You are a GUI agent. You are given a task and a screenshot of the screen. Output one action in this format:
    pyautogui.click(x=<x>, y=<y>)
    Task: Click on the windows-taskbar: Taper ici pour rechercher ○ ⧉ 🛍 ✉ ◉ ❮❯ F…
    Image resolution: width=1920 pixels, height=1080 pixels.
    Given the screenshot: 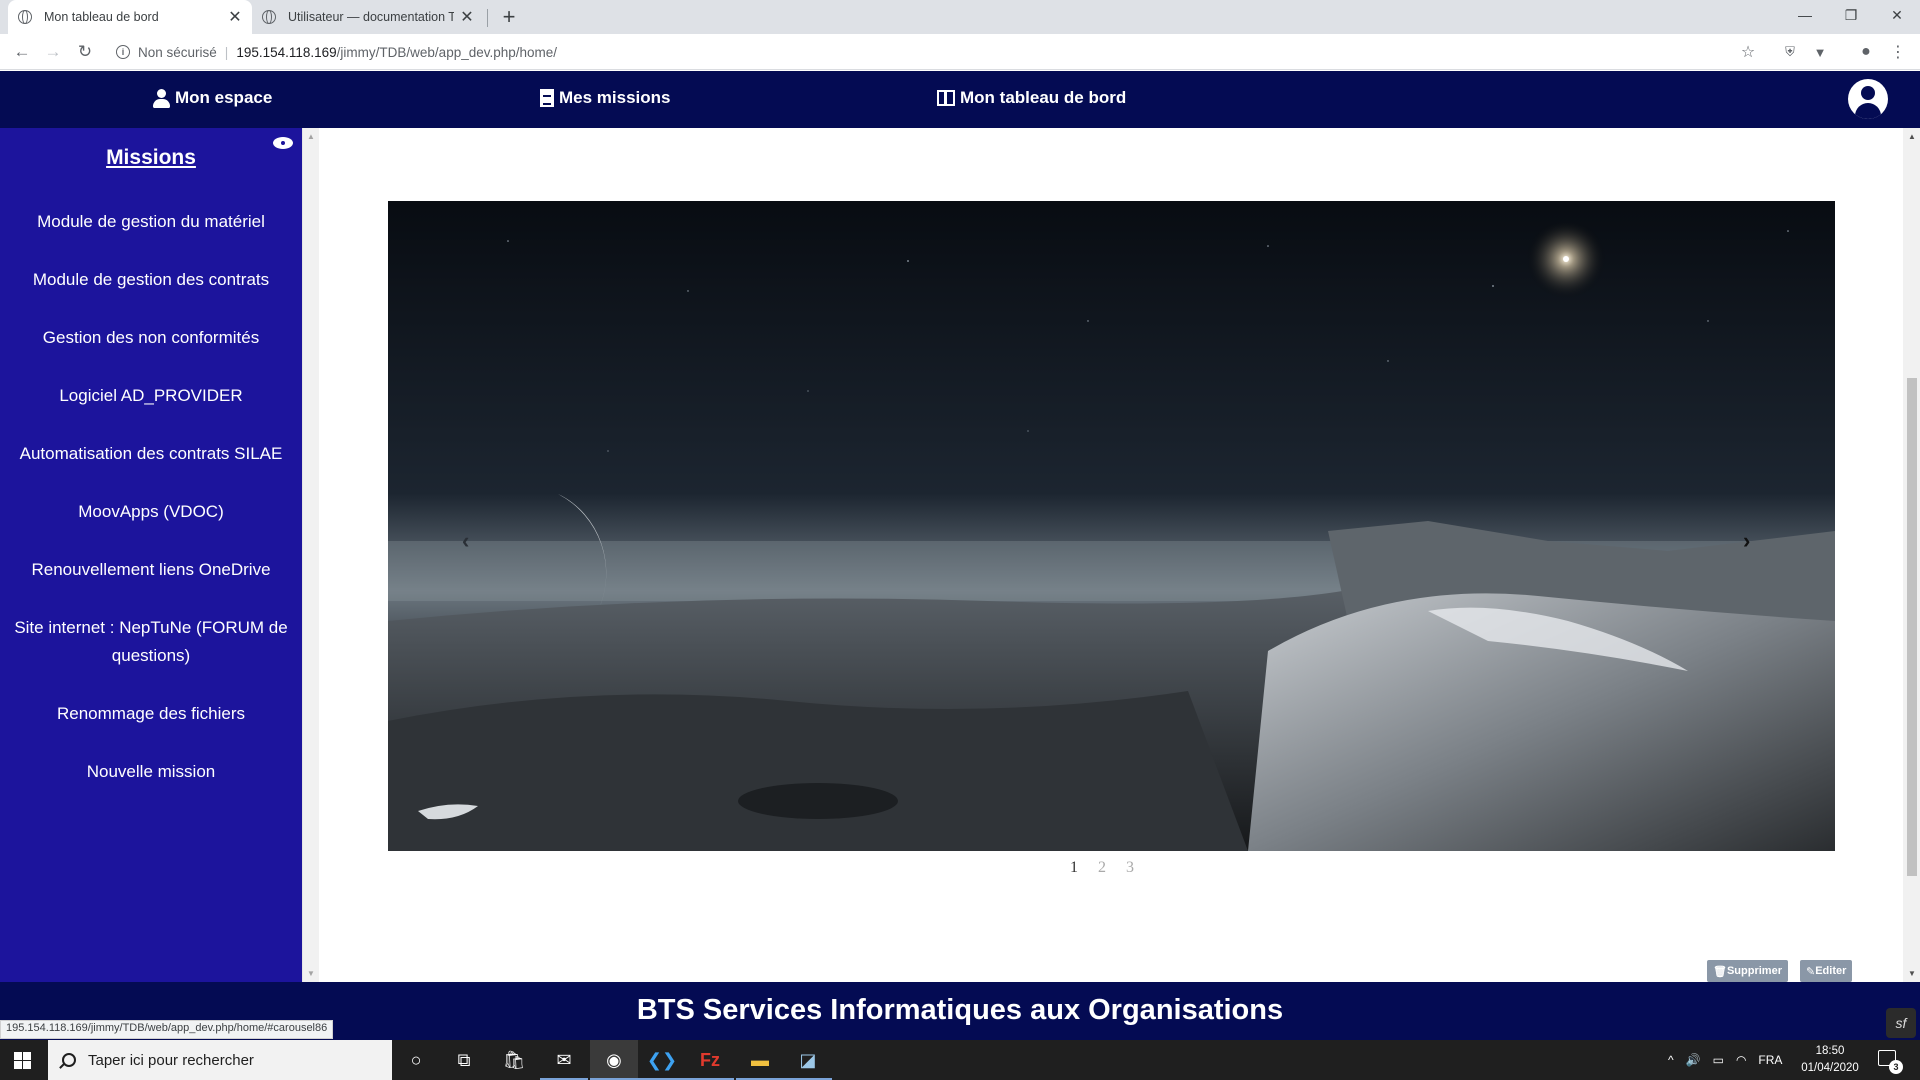 What is the action you would take?
    pyautogui.click(x=960, y=1060)
    